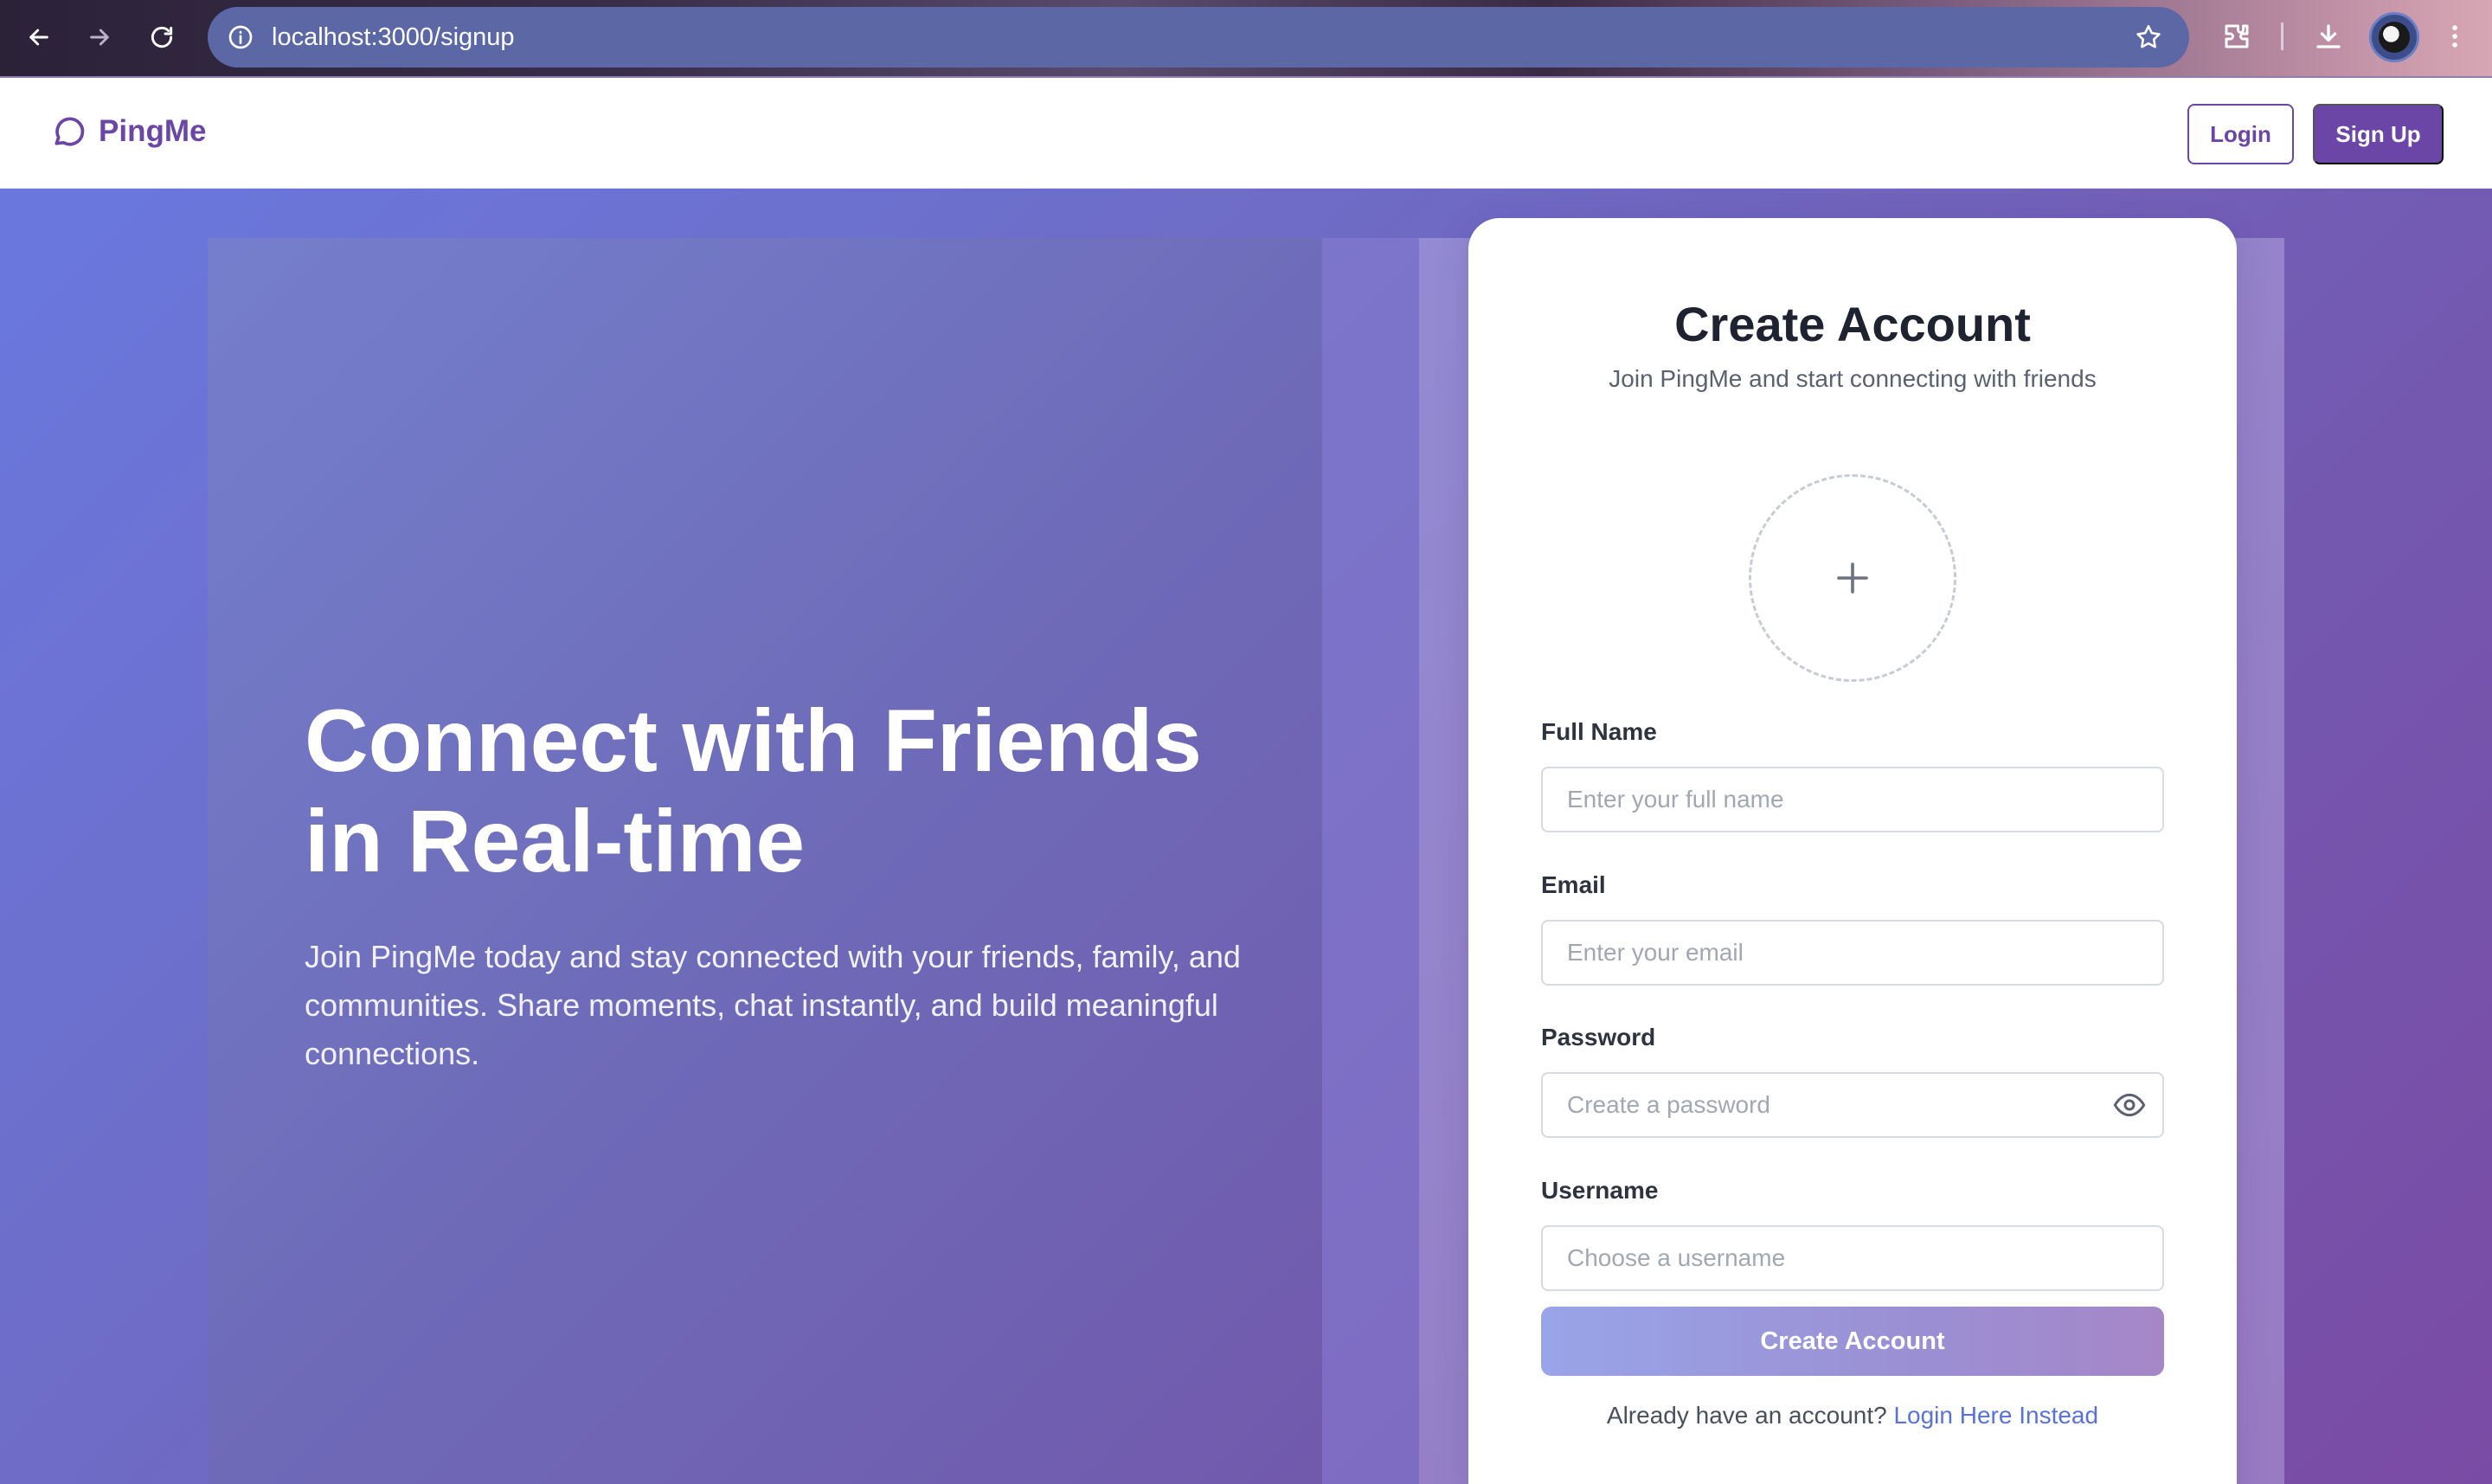 The height and width of the screenshot is (1484, 2492). I want to click on plus-icon, so click(1853, 578).